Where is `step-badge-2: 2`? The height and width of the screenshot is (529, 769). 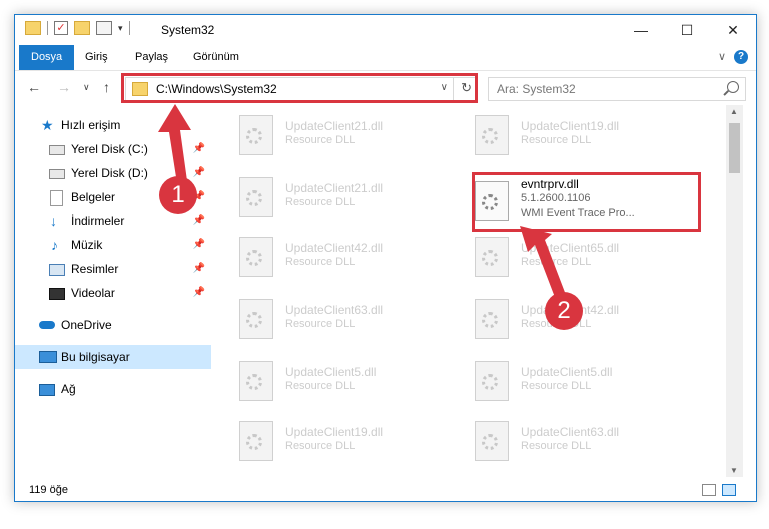 step-badge-2: 2 is located at coordinates (564, 311).